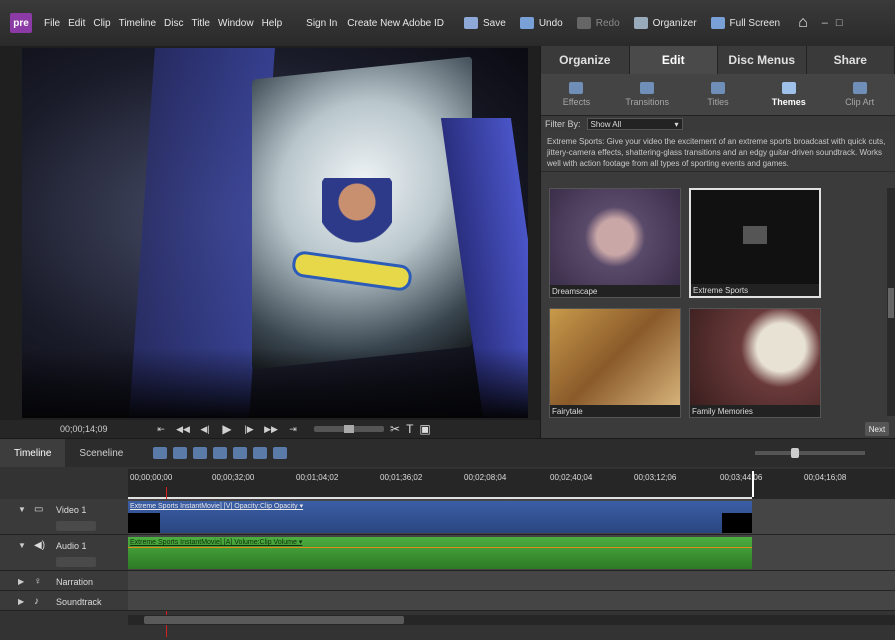 The width and height of the screenshot is (895, 640). I want to click on track-name: Narration, so click(75, 582).